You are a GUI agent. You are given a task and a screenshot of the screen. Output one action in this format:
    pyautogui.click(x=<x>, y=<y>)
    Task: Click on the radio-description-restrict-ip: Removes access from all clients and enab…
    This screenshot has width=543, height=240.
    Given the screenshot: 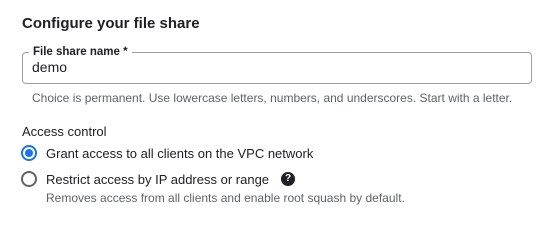 What is the action you would take?
    pyautogui.click(x=225, y=198)
    